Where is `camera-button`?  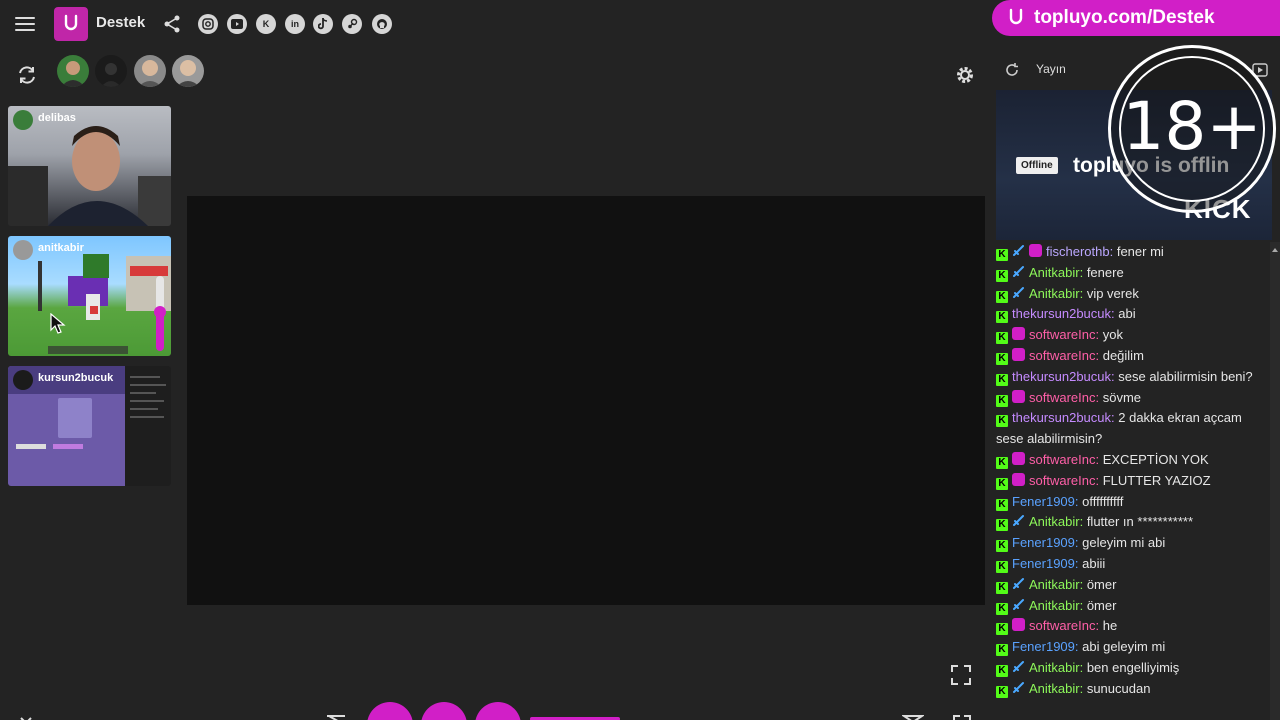 camera-button is located at coordinates (498, 711).